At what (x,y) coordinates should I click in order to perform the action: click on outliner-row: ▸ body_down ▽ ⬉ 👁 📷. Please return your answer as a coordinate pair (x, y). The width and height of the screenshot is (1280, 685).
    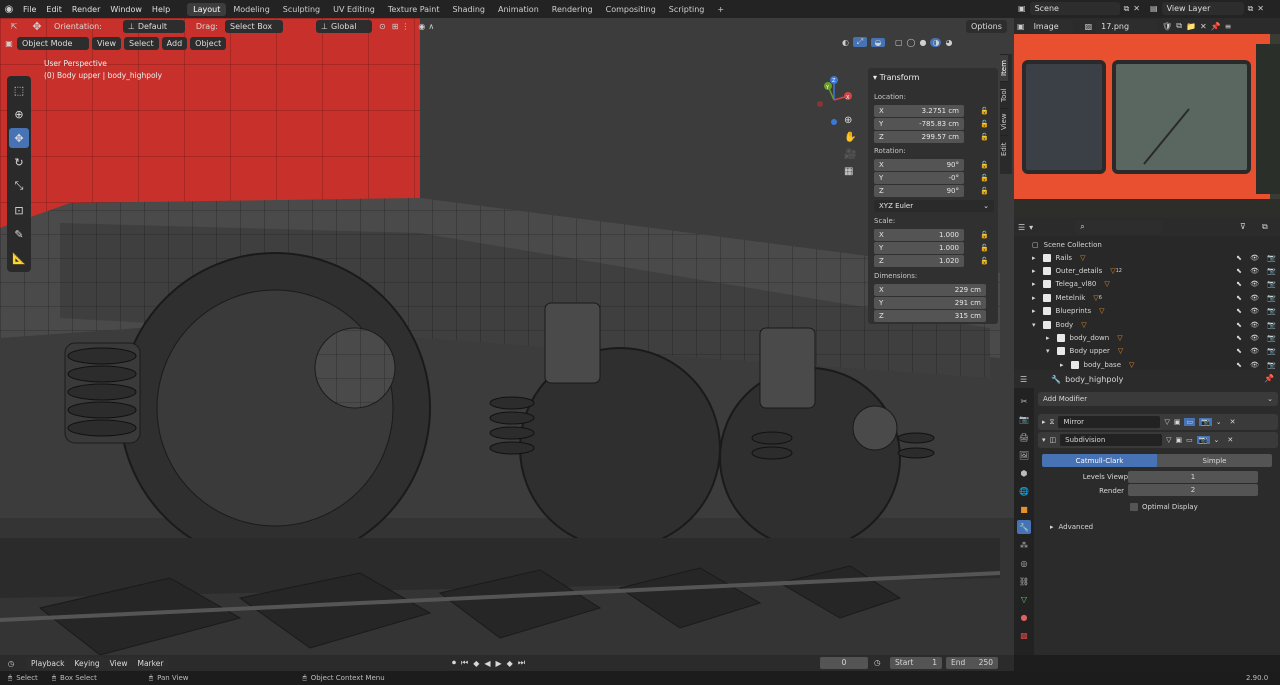
    Looking at the image, I should click on (1147, 337).